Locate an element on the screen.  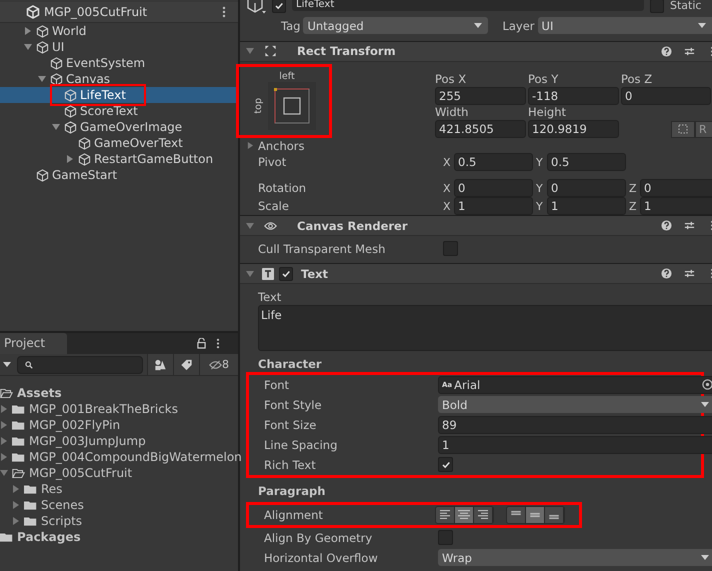
dropdown: Wrap is located at coordinates (575, 557).